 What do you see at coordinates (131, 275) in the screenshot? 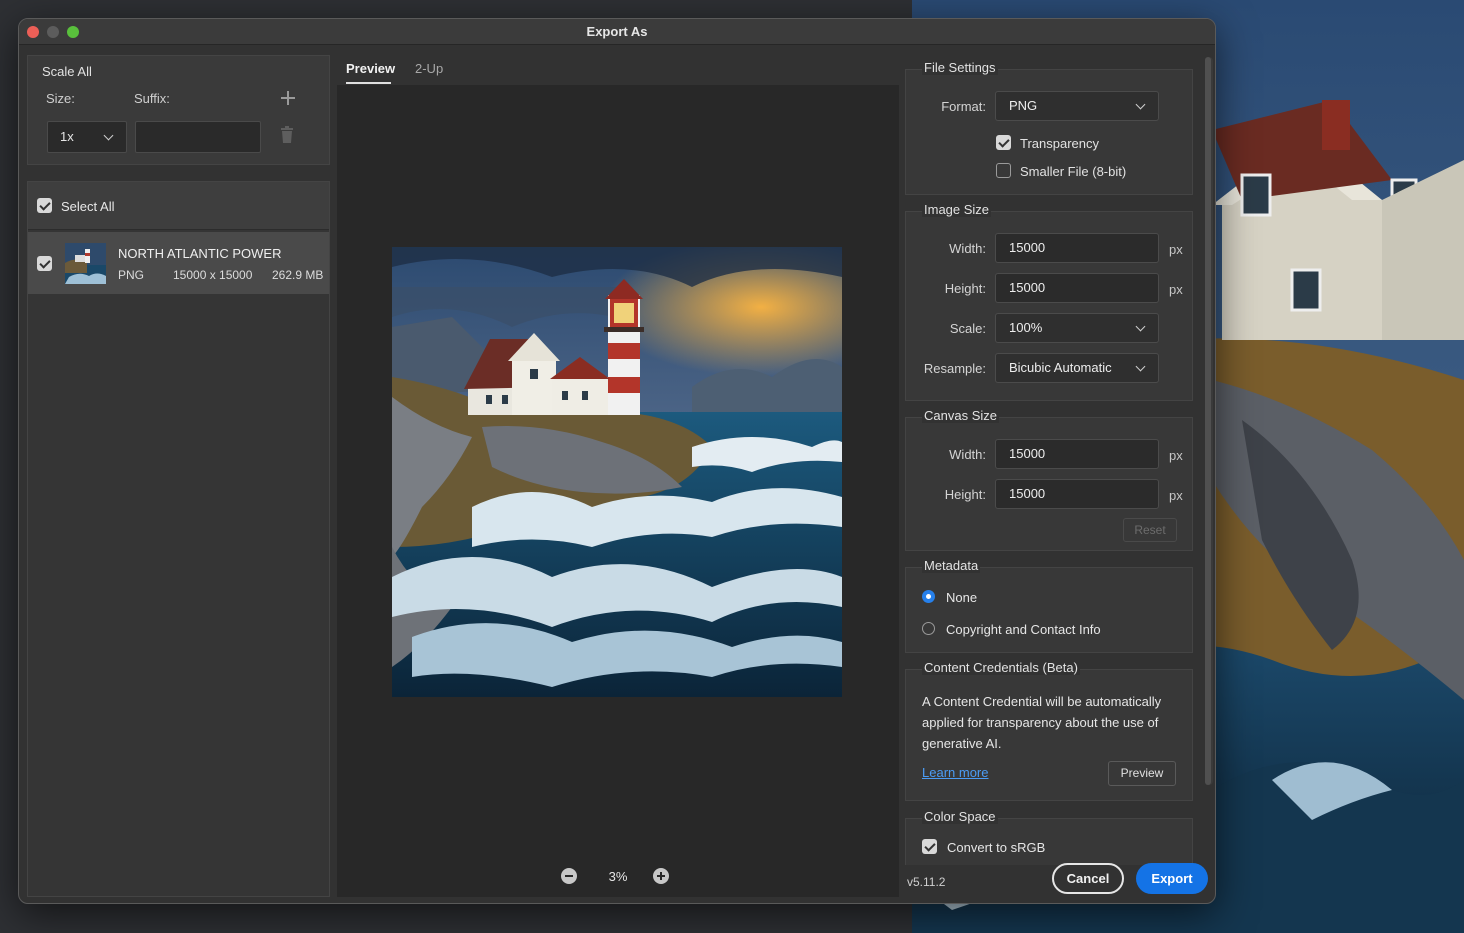
I see `asset-format: PNG` at bounding box center [131, 275].